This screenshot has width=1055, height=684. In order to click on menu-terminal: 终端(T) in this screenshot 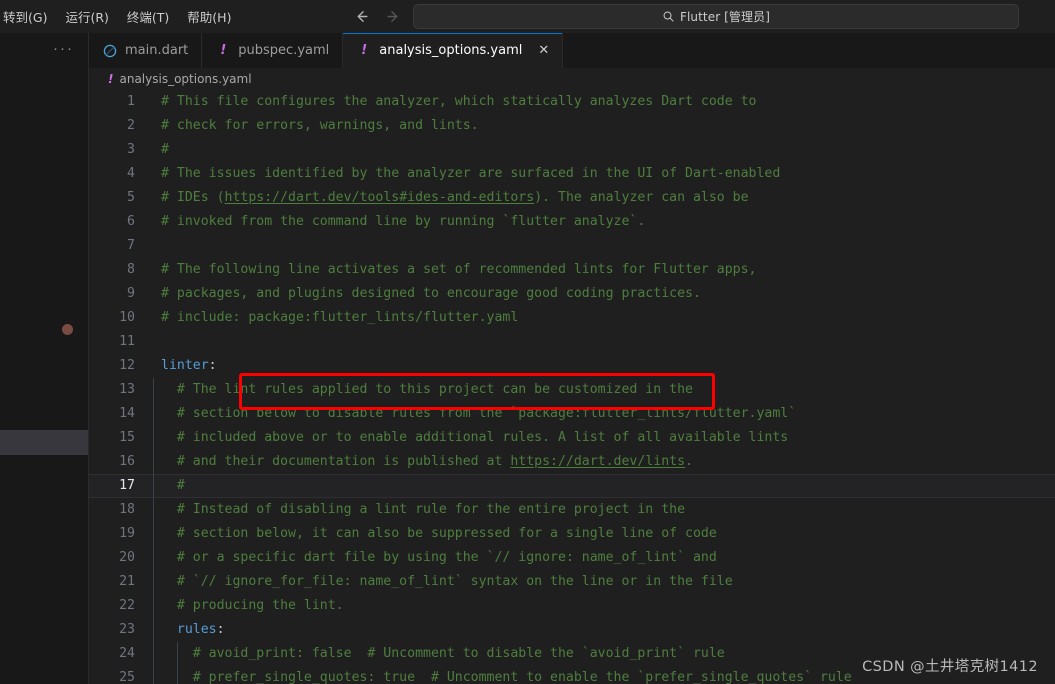, I will do `click(148, 16)`.